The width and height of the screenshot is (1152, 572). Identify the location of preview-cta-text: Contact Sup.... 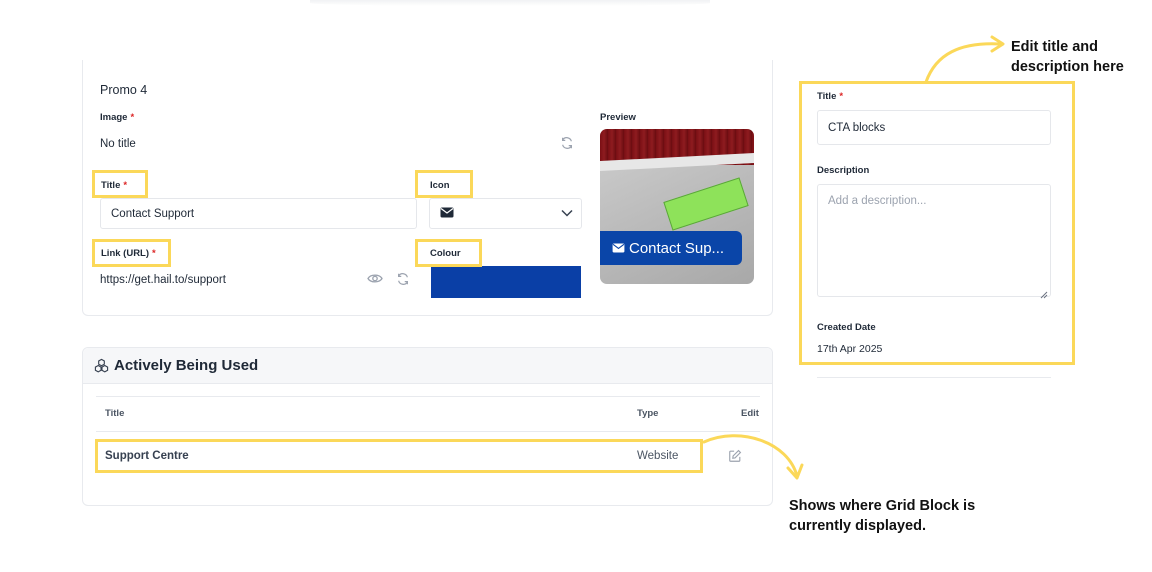
(677, 248).